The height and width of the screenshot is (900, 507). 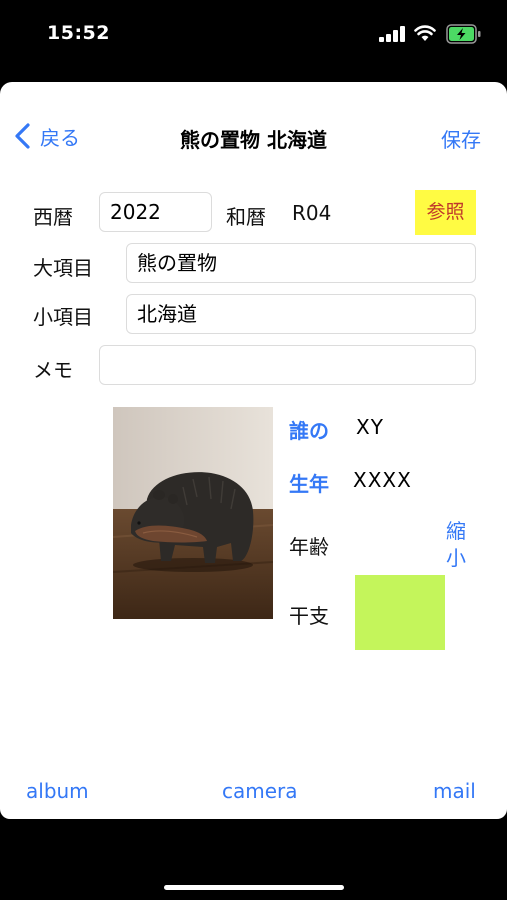 What do you see at coordinates (454, 791) in the screenshot?
I see `mail-button: mail` at bounding box center [454, 791].